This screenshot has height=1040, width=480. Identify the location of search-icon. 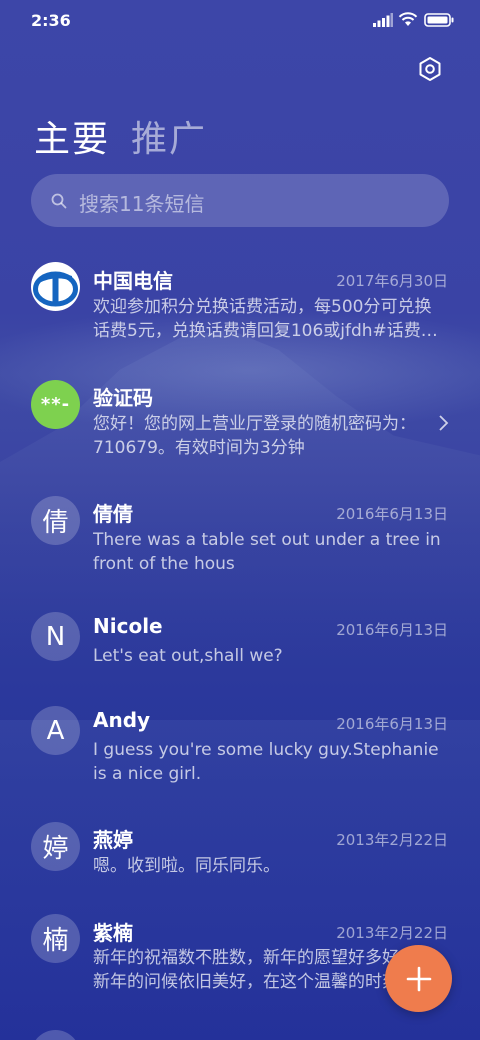
(59, 201).